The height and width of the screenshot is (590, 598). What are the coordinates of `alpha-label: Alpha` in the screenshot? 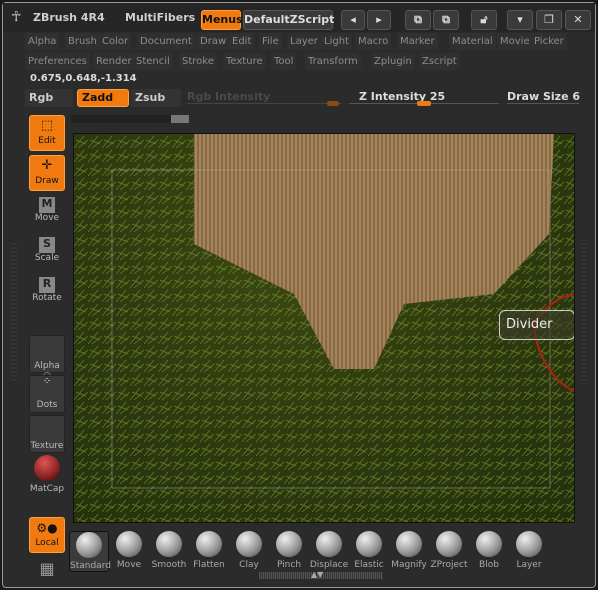 It's located at (47, 366).